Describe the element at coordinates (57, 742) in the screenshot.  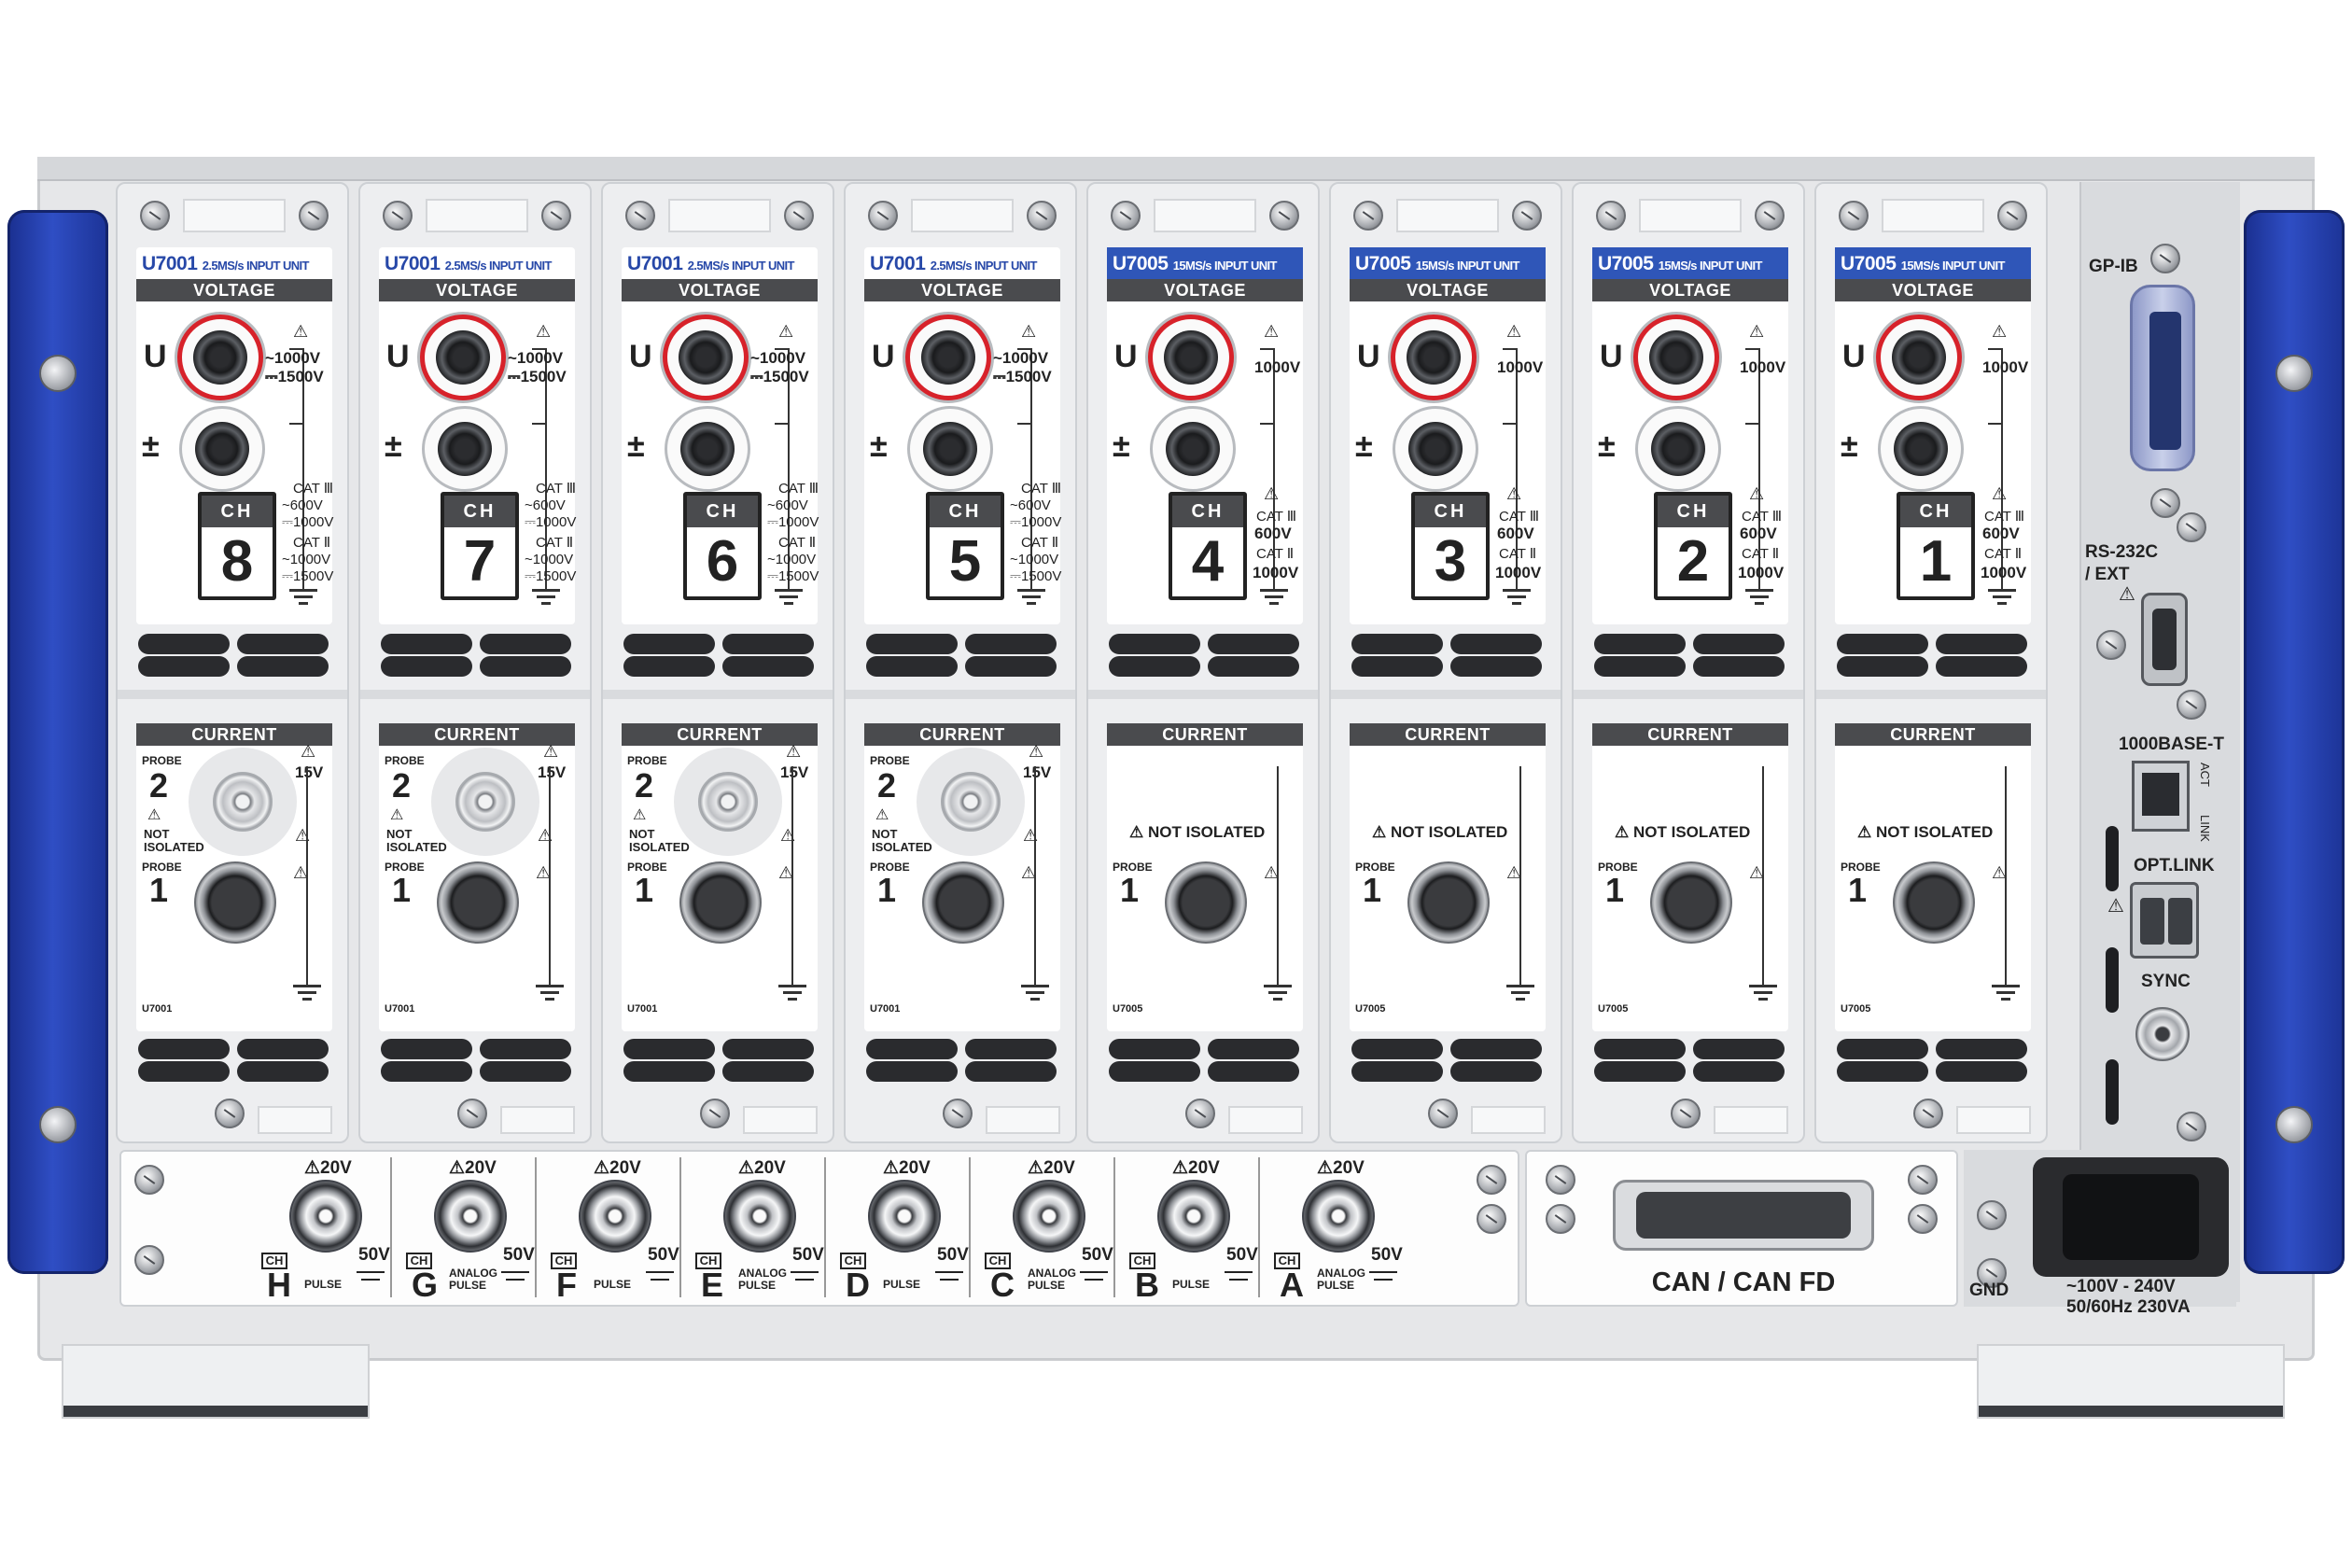
I see `handle-left` at that location.